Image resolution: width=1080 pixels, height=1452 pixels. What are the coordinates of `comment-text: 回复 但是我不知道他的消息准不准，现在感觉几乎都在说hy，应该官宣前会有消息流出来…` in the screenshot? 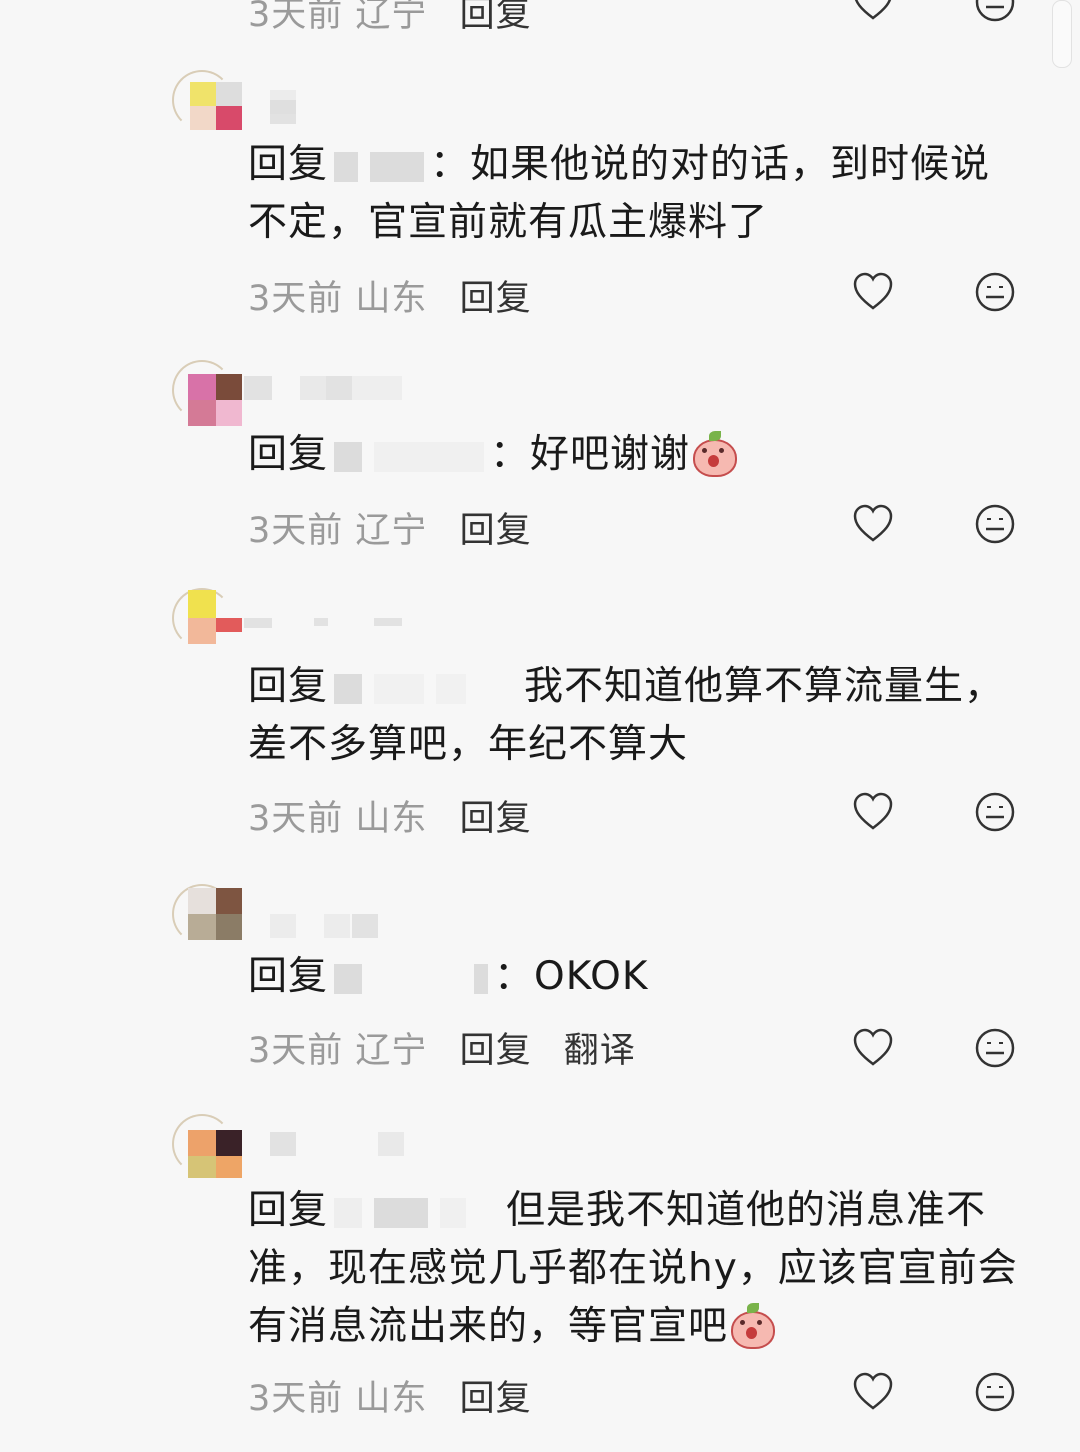 It's located at (638, 1269).